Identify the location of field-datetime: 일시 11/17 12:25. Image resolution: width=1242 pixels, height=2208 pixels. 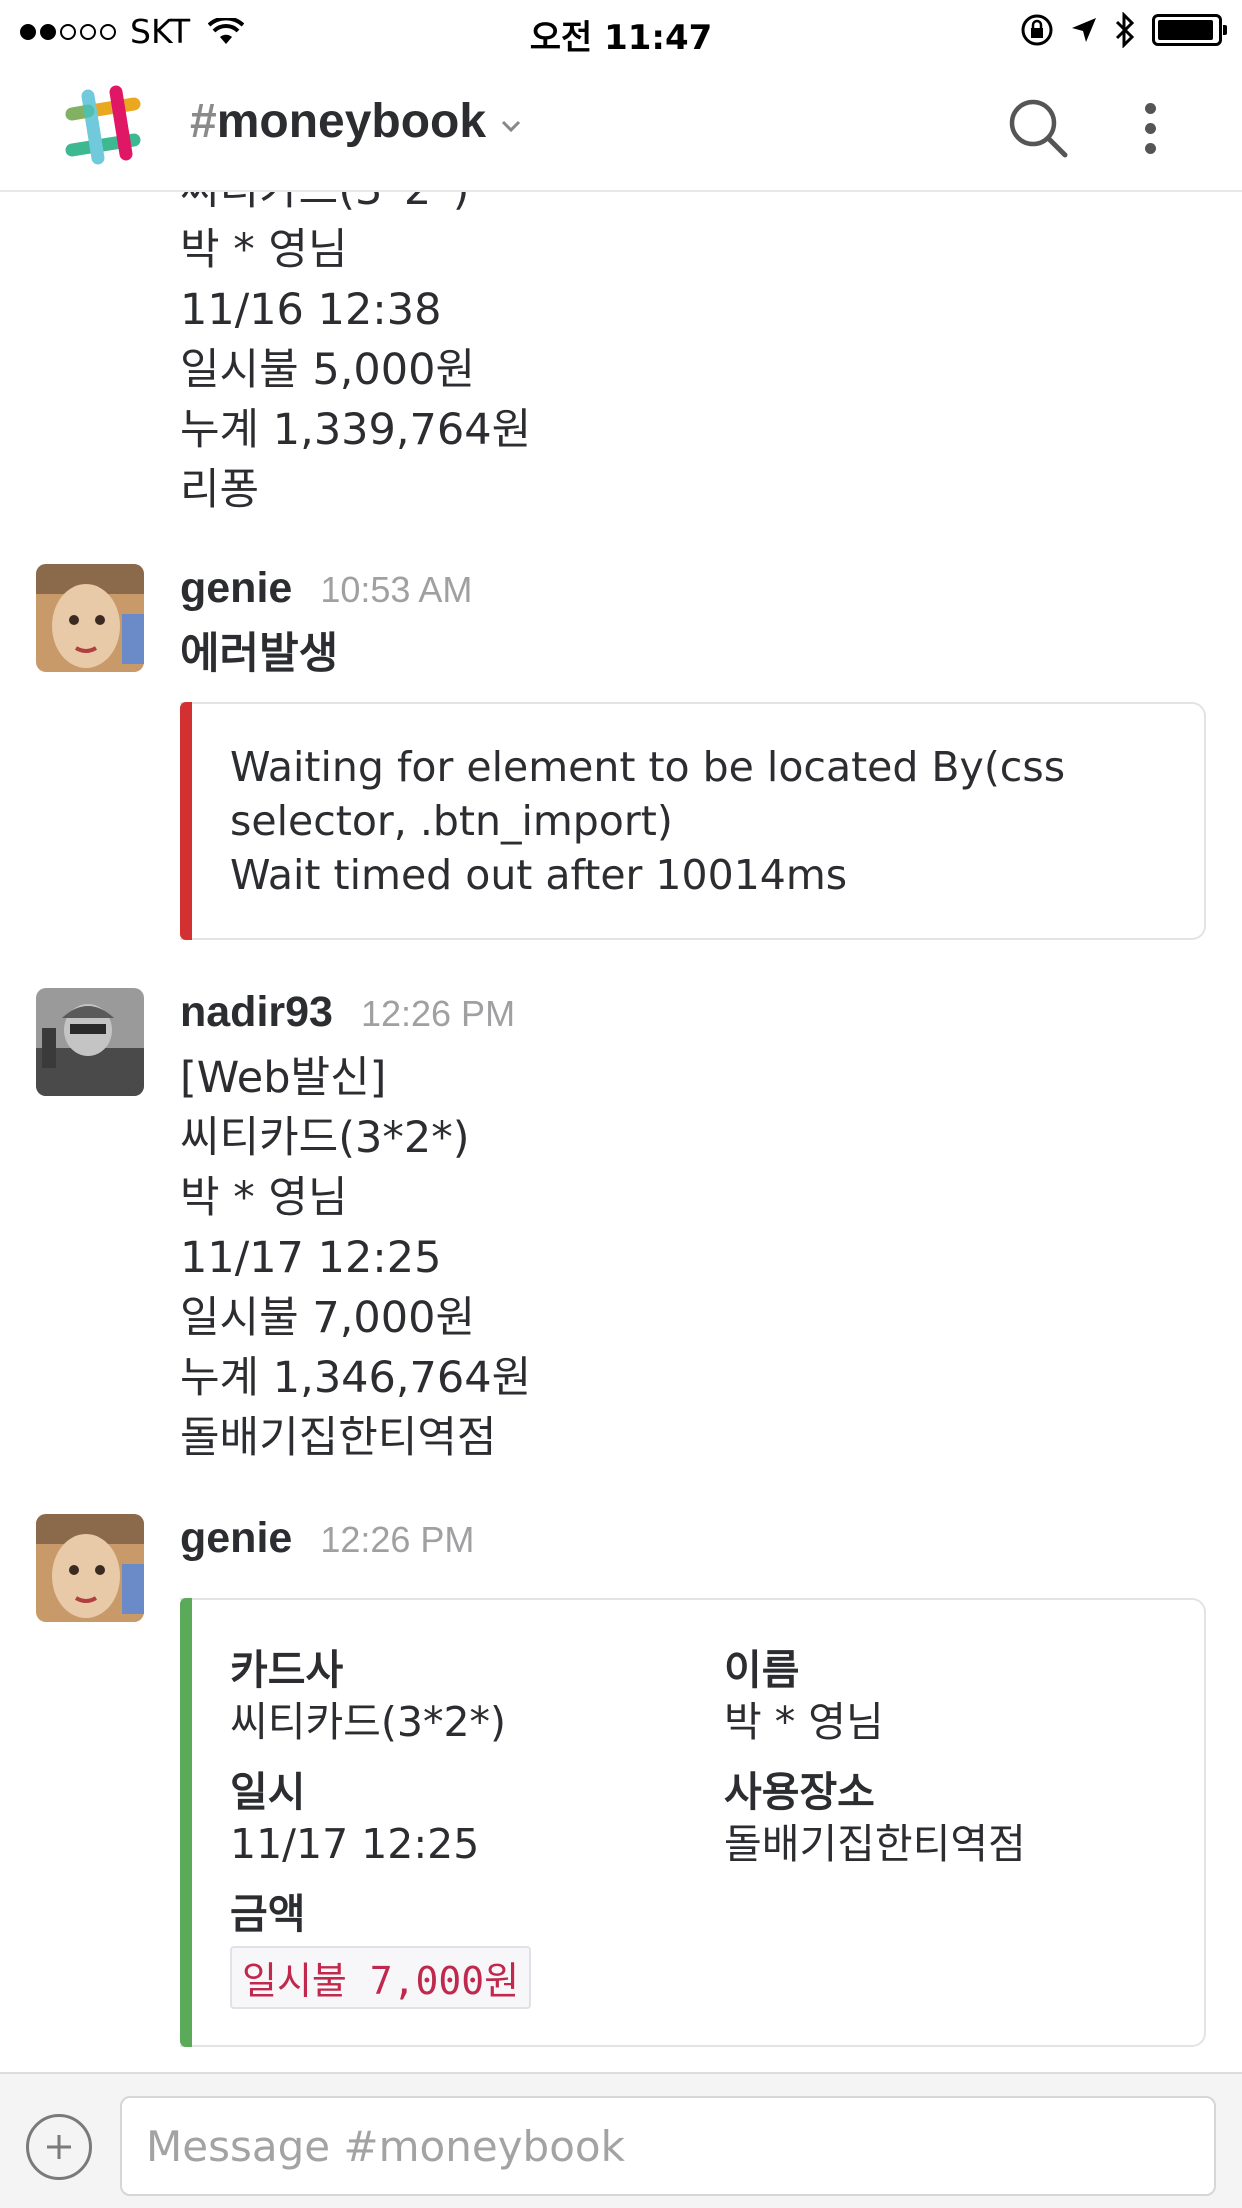
(477, 1818).